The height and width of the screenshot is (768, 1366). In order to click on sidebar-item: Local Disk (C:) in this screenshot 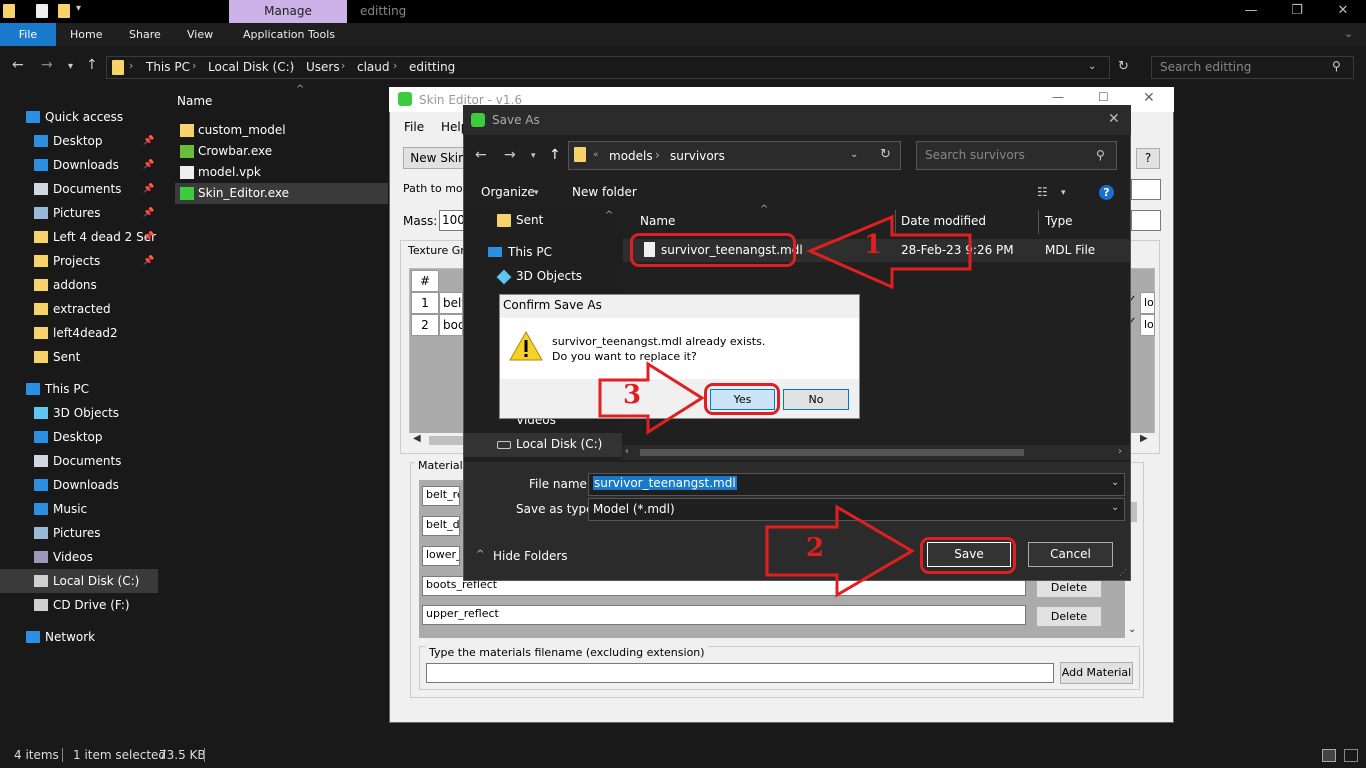, I will do `click(79, 581)`.